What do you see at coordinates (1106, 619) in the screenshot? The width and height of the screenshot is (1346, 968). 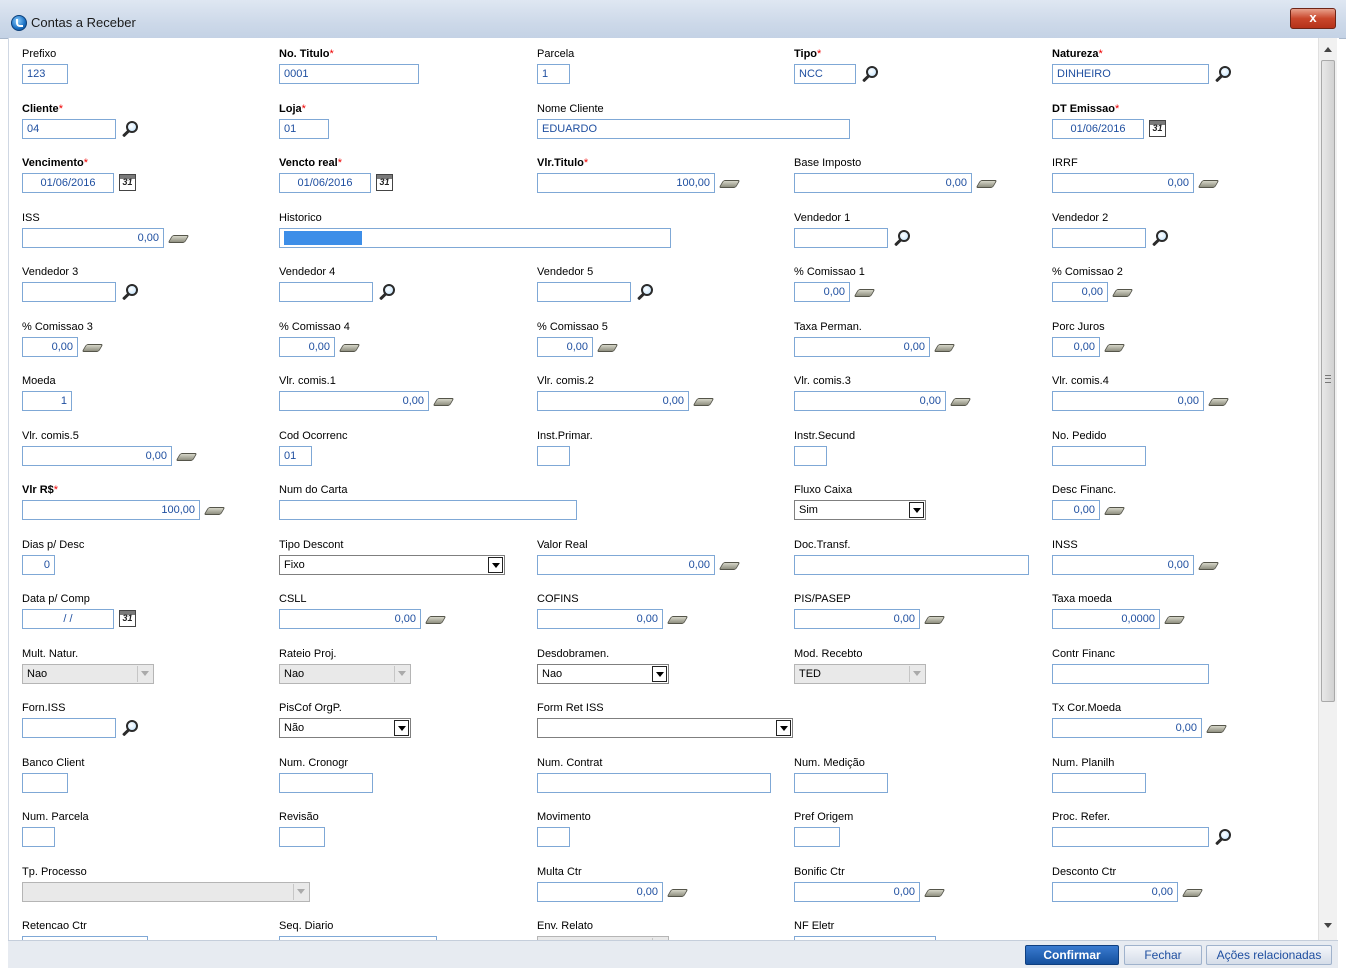 I see `taxa-moeda-input: 0,0000` at bounding box center [1106, 619].